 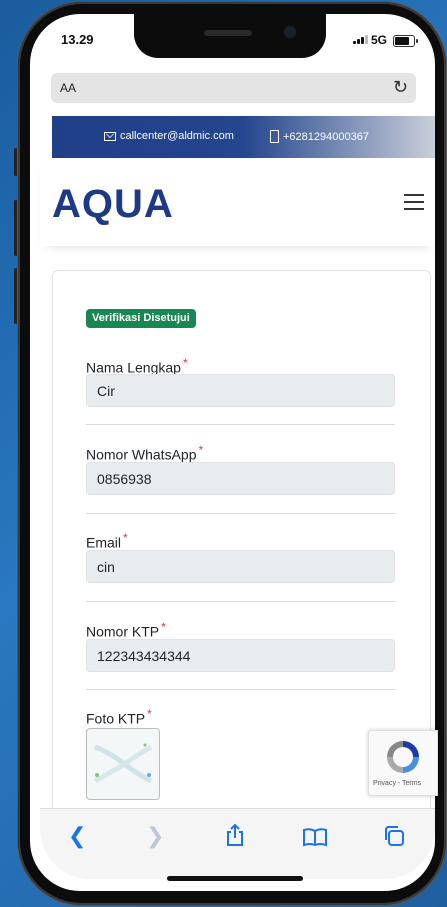 I want to click on contact-email: callcenter@aldmic.com, so click(x=169, y=136).